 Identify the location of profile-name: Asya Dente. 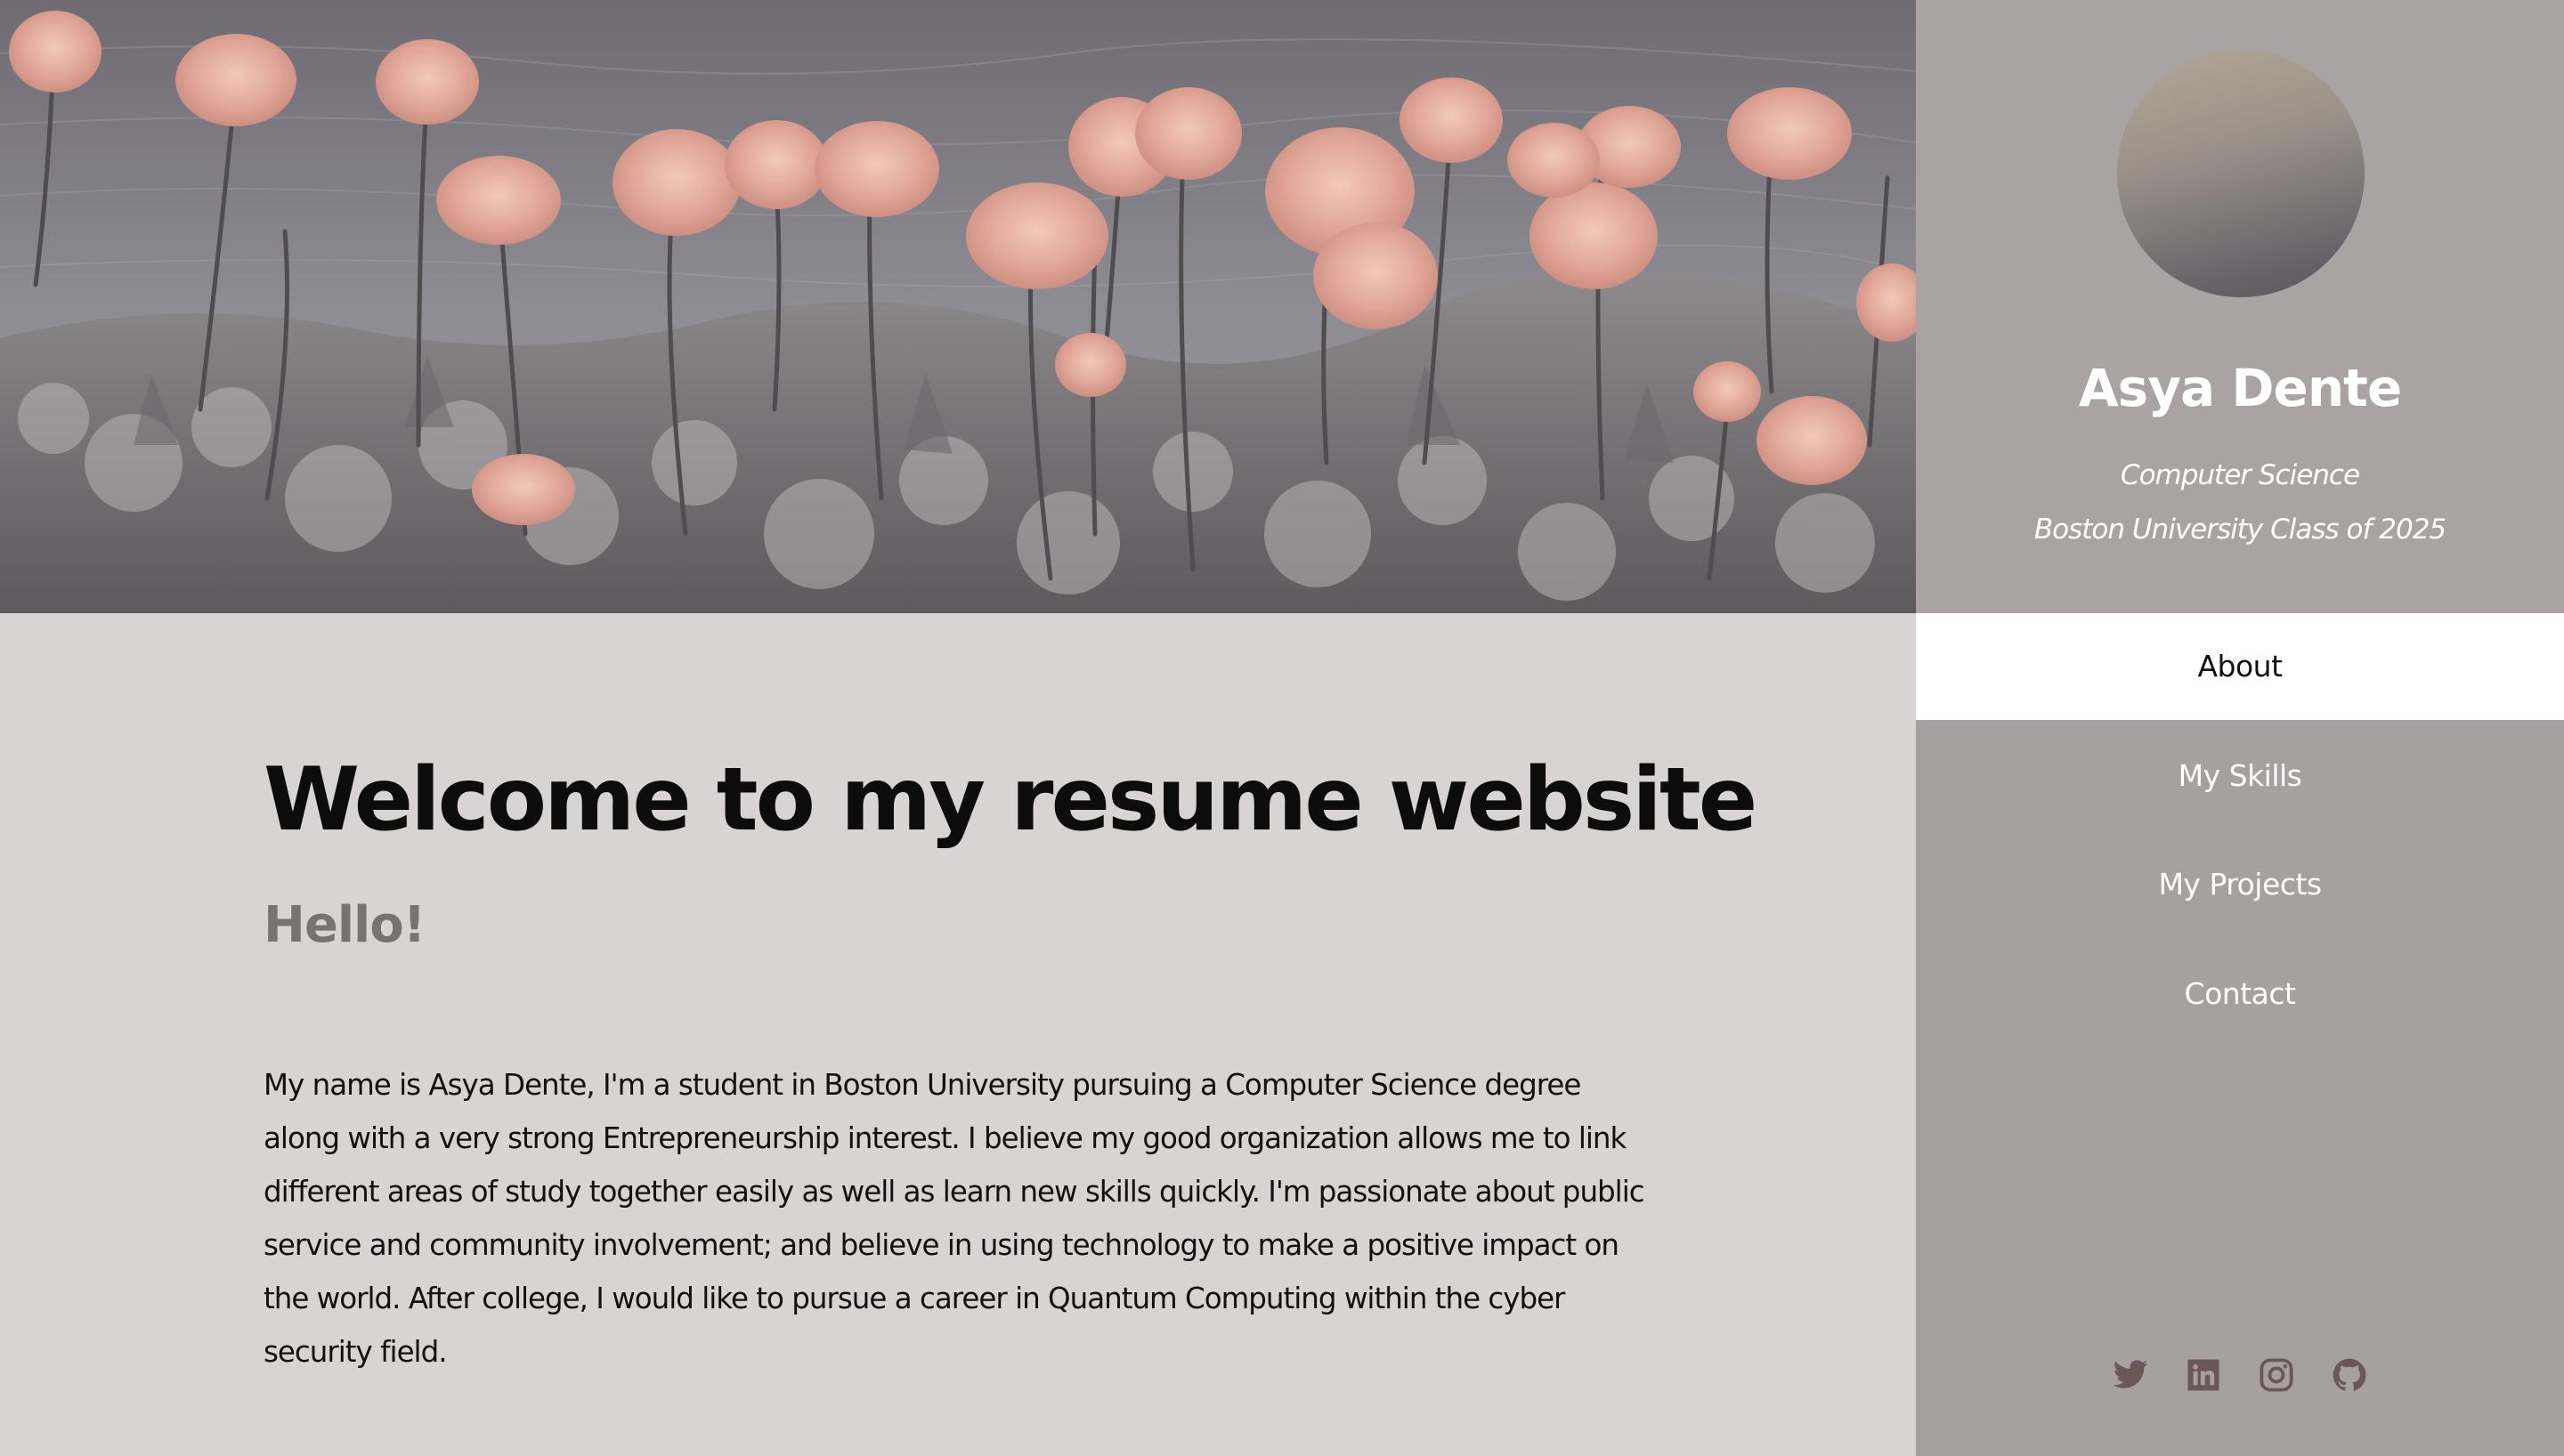
(2240, 388).